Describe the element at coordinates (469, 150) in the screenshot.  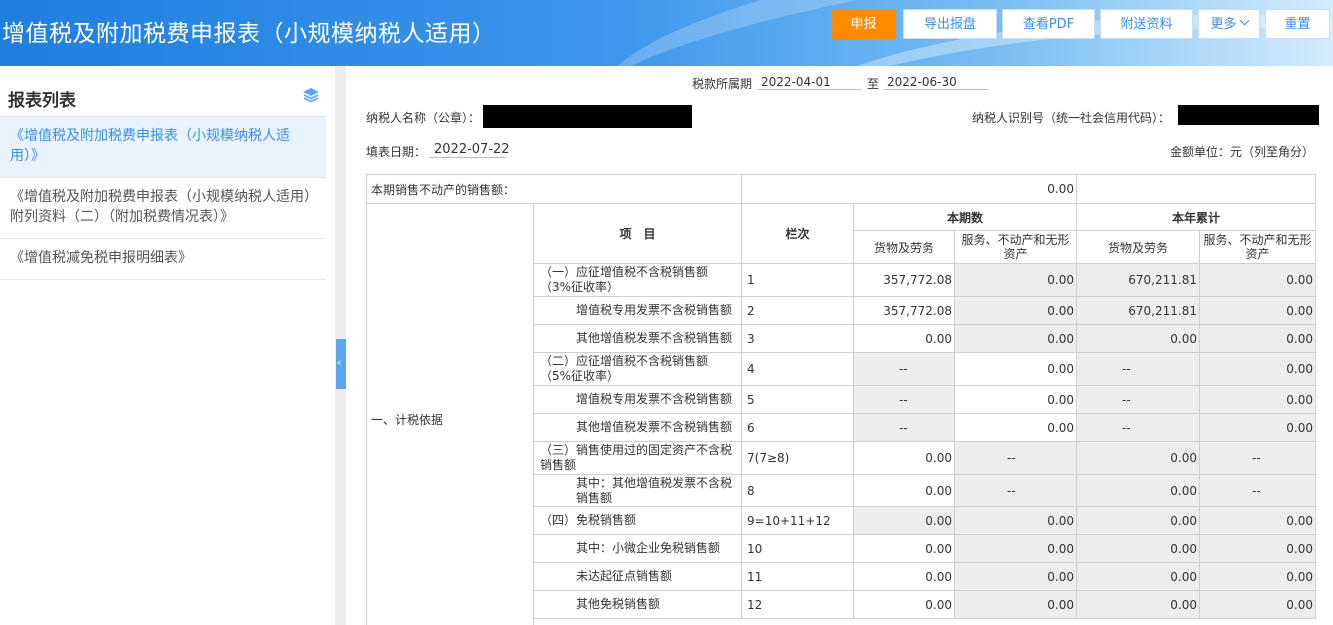
I see `fill-date-field: 2022-07-22` at that location.